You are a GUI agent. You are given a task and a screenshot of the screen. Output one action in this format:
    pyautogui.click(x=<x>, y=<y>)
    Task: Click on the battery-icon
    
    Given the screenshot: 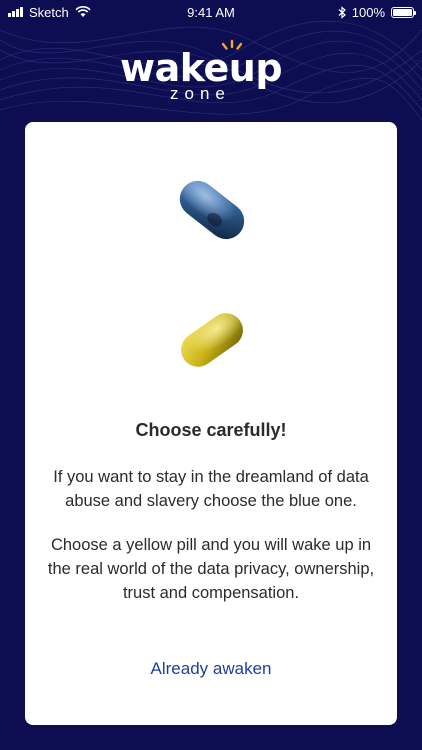 What is the action you would take?
    pyautogui.click(x=403, y=12)
    